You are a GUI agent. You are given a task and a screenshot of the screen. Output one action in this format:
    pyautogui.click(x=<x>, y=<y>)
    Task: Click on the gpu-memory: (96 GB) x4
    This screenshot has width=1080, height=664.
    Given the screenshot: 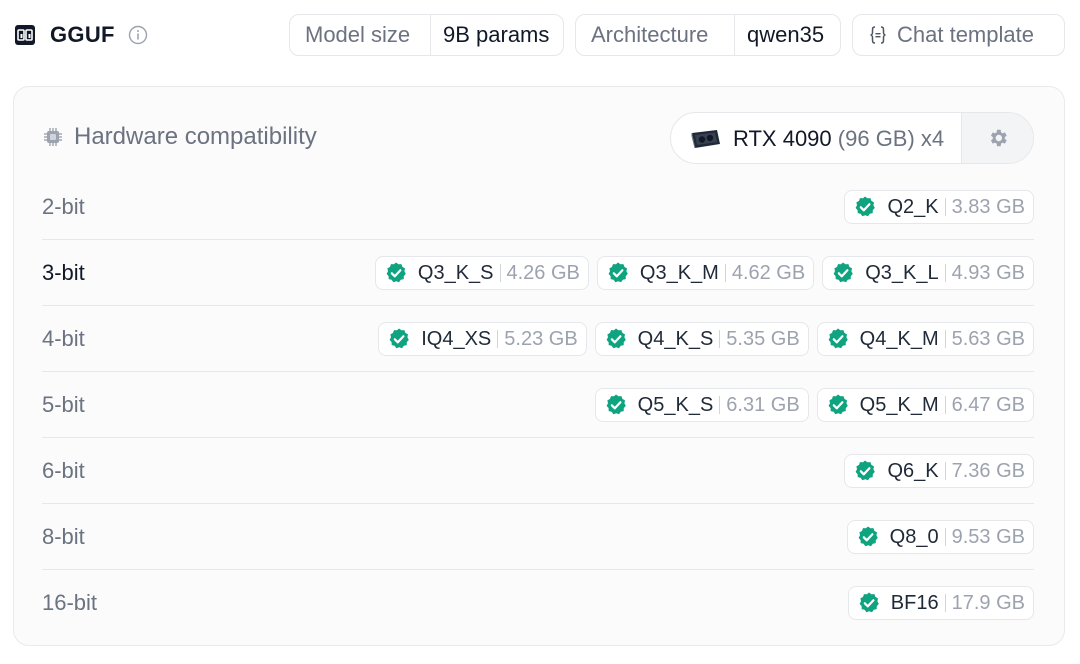 What is the action you would take?
    pyautogui.click(x=891, y=138)
    